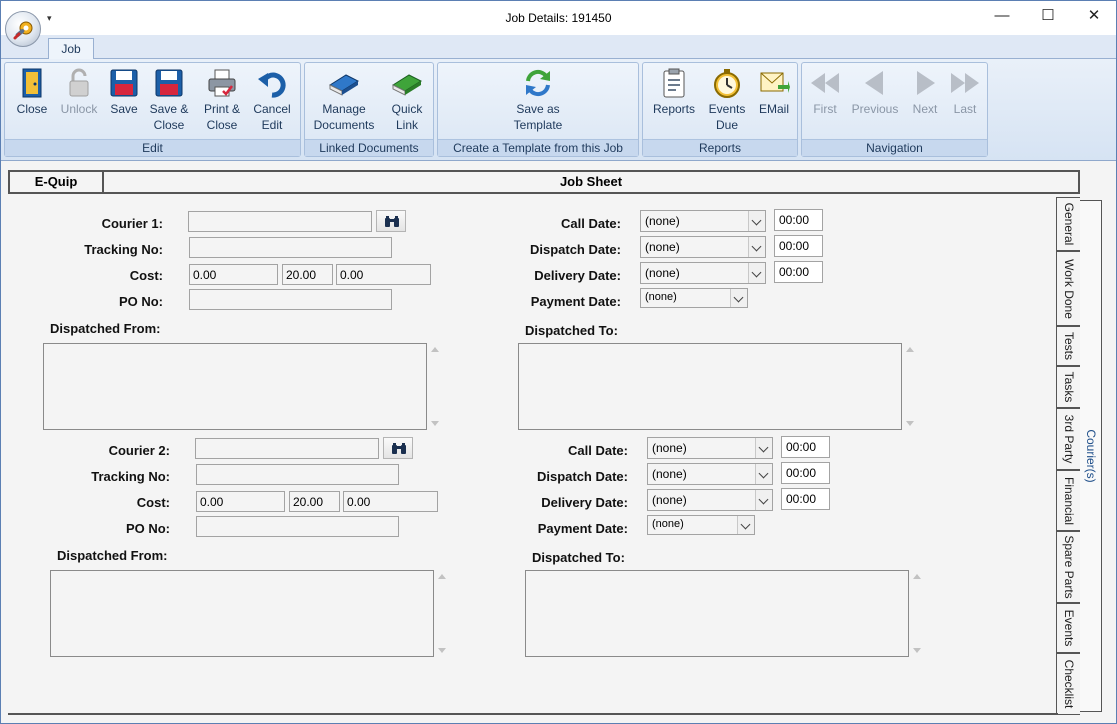 This screenshot has width=1117, height=724. What do you see at coordinates (582, 476) in the screenshot?
I see `dispatch2-label: Dispatch Date:` at bounding box center [582, 476].